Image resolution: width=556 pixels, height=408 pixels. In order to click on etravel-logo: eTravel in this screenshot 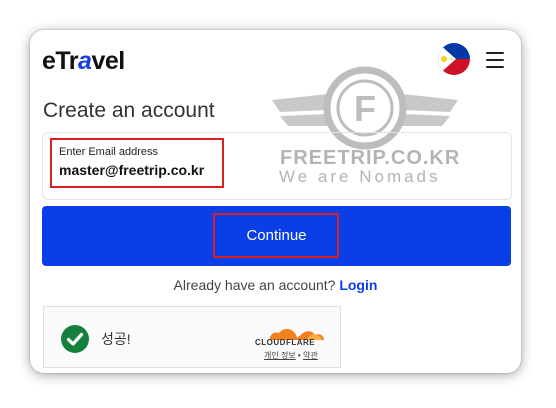, I will do `click(83, 61)`.